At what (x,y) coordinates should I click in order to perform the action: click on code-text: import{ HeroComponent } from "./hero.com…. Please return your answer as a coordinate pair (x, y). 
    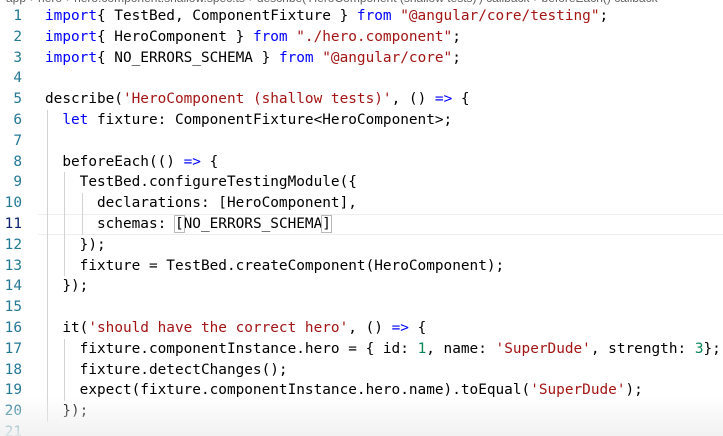
    Looking at the image, I should click on (253, 37).